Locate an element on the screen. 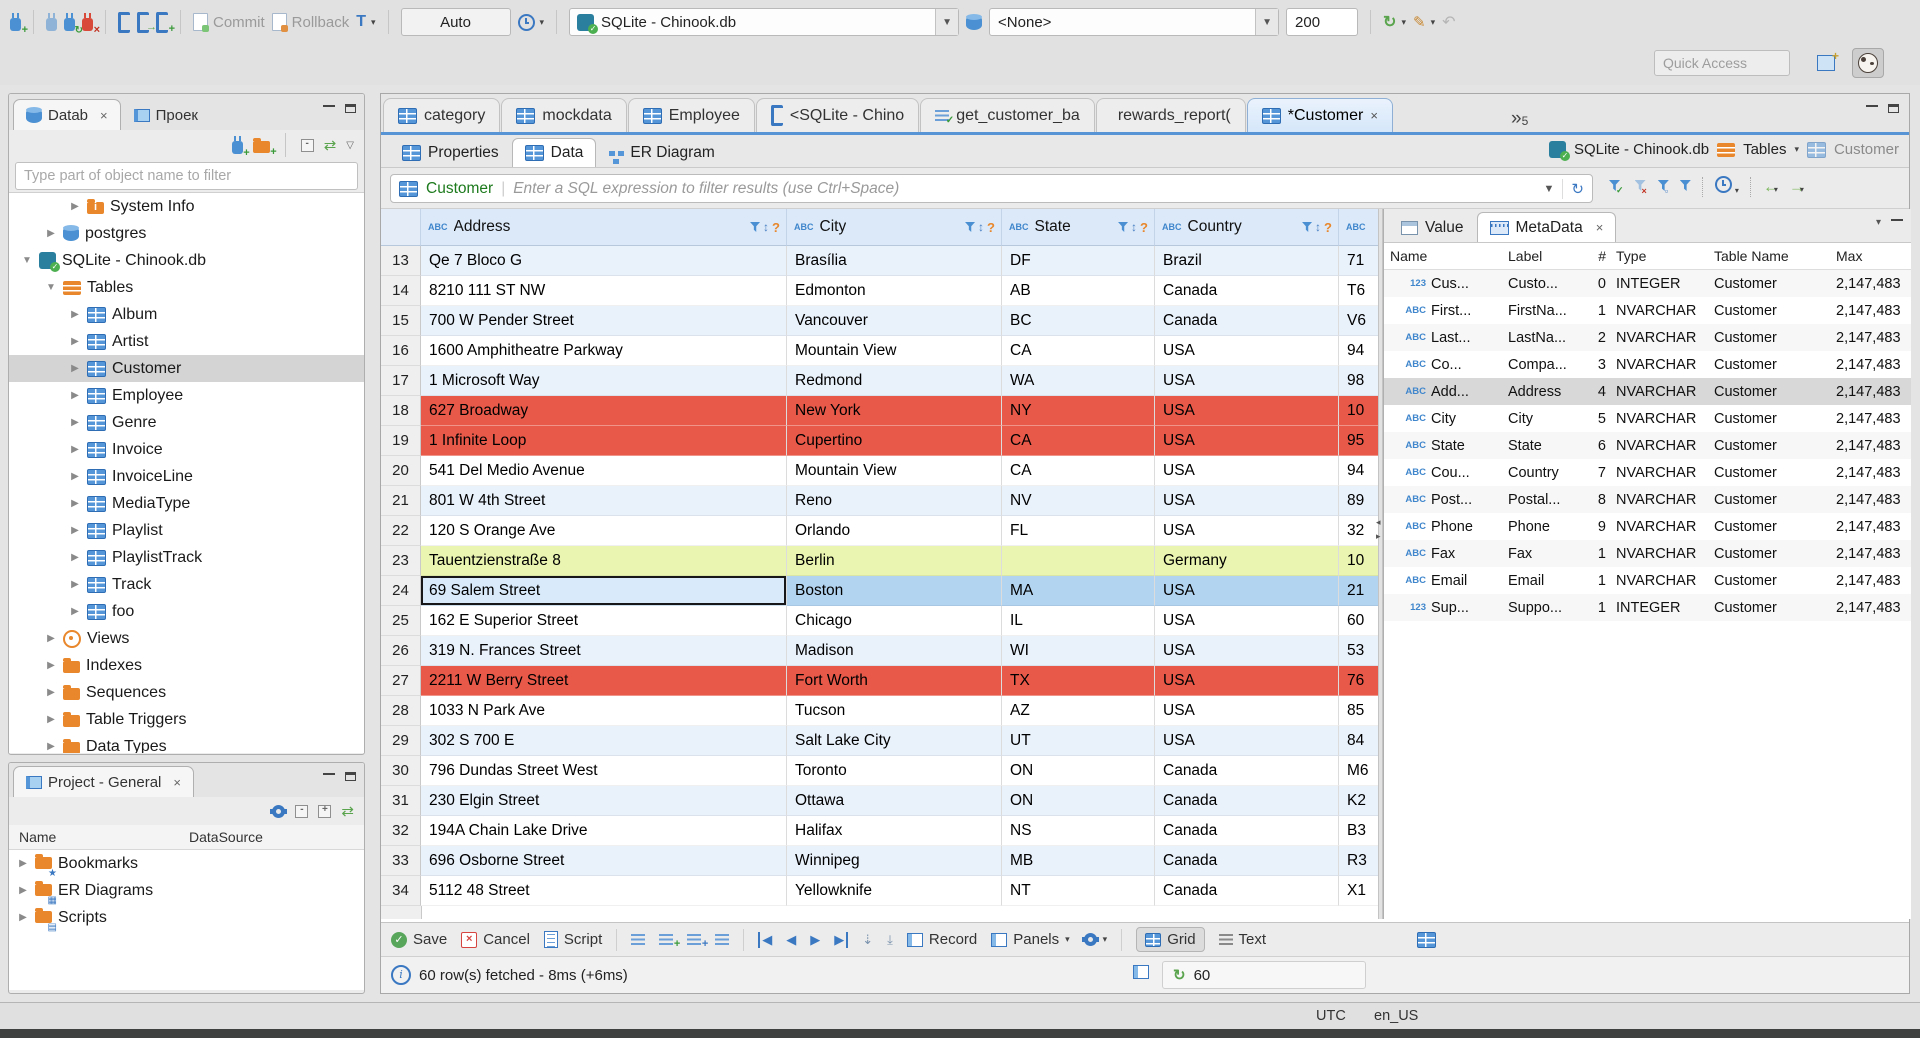 The height and width of the screenshot is (1038, 1920). cell-state: UT is located at coordinates (1078, 741).